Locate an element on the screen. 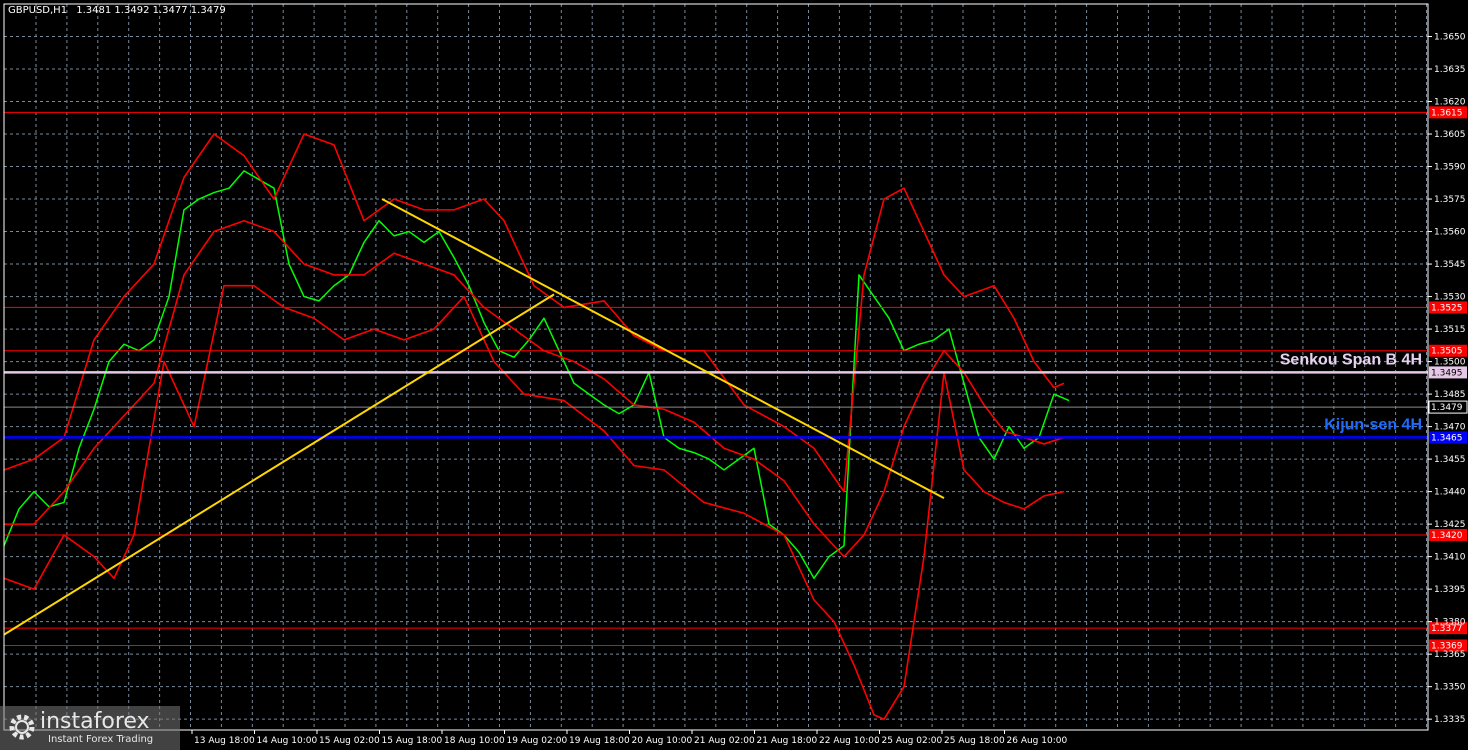 The image size is (1468, 750). y-tick-label: 1.3620 is located at coordinates (1450, 103).